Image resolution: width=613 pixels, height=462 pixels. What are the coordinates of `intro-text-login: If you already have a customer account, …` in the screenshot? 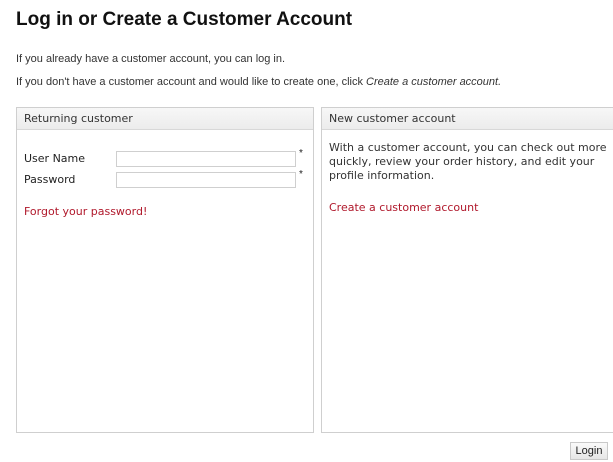 It's located at (151, 59).